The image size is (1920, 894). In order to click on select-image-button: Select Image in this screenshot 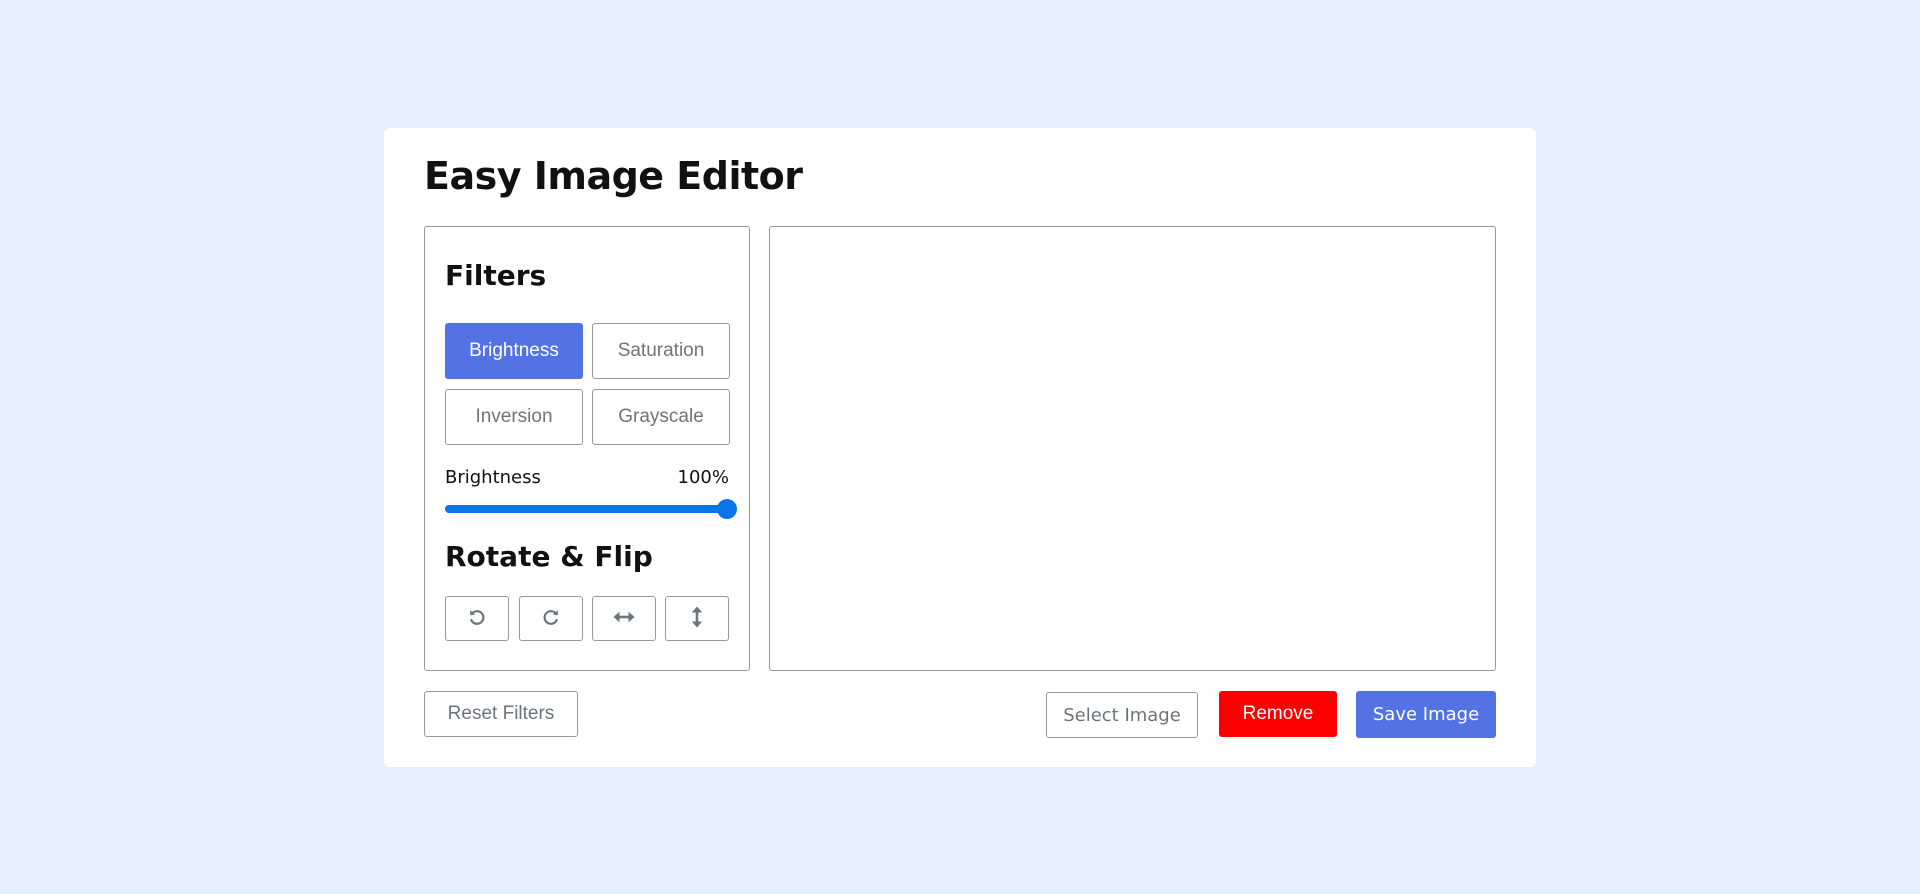, I will do `click(1122, 715)`.